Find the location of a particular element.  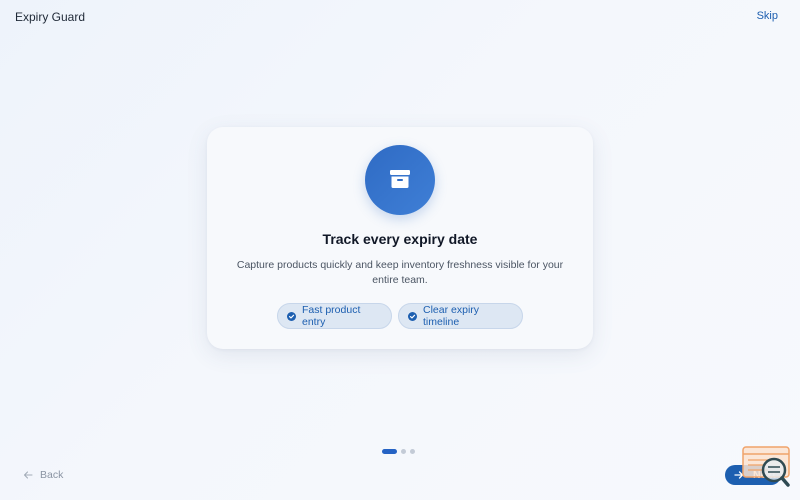

onboarding-title: Track every expiry date is located at coordinates (400, 239).